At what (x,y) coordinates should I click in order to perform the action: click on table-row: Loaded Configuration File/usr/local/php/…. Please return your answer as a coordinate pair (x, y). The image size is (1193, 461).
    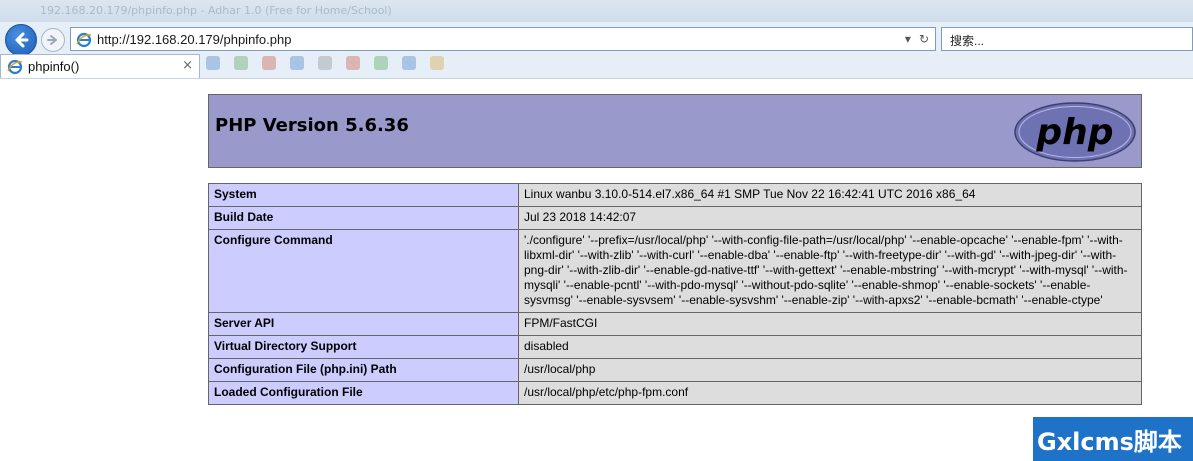
    Looking at the image, I should click on (675, 393).